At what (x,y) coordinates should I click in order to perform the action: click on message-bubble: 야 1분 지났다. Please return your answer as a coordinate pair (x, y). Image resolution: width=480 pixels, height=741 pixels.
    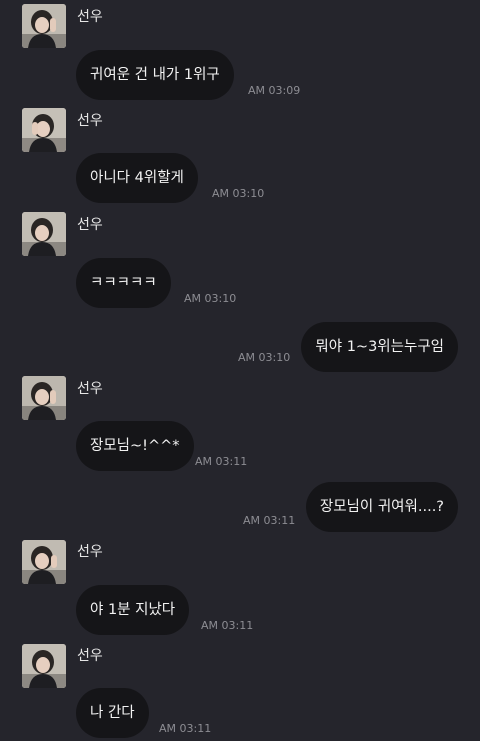
    Looking at the image, I should click on (133, 610).